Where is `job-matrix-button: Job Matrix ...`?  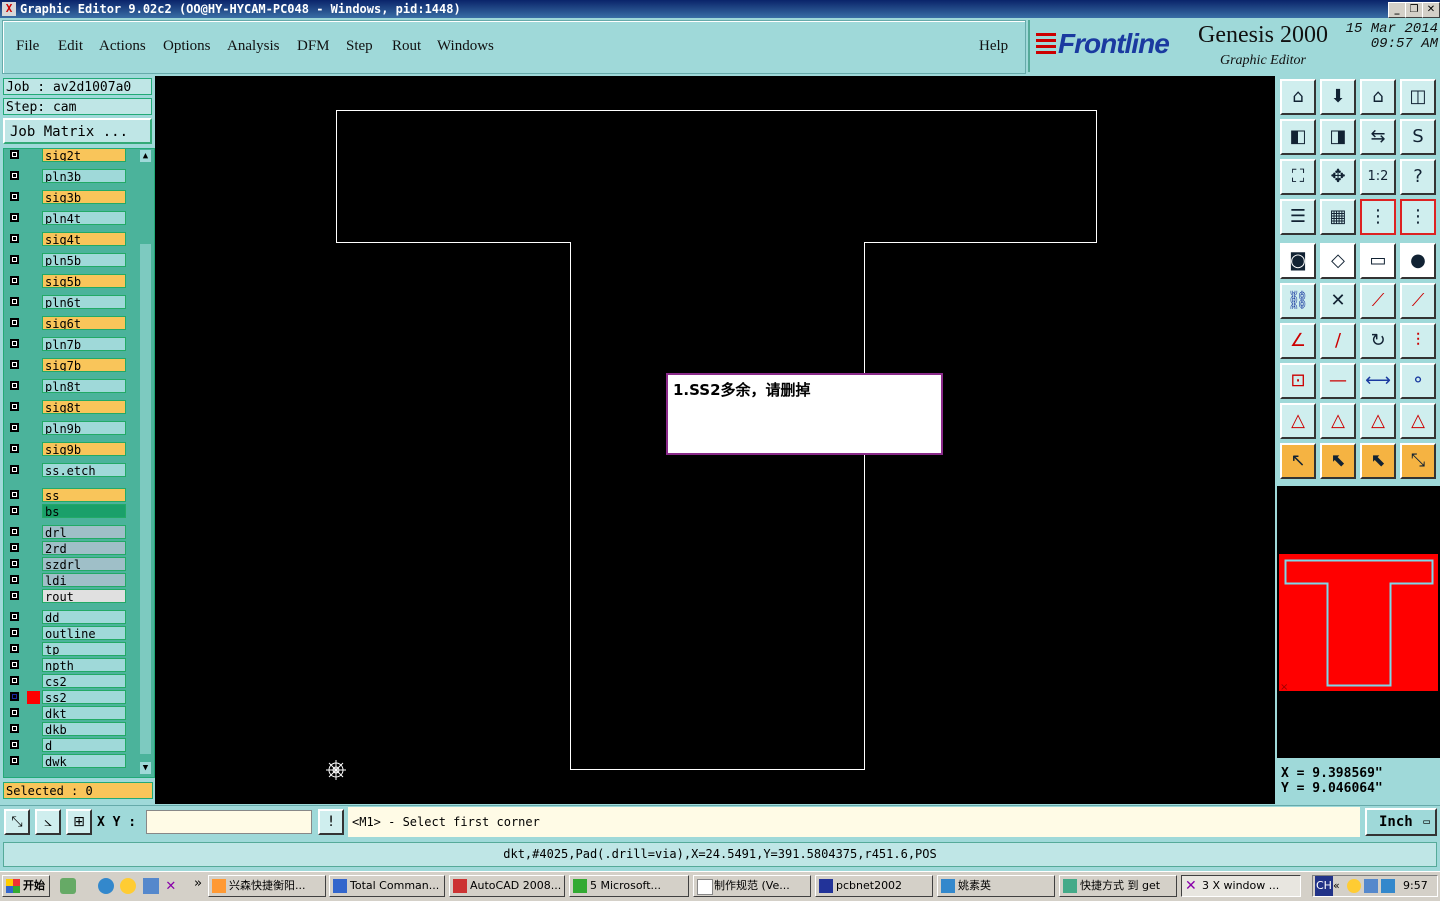
job-matrix-button: Job Matrix ... is located at coordinates (77, 131).